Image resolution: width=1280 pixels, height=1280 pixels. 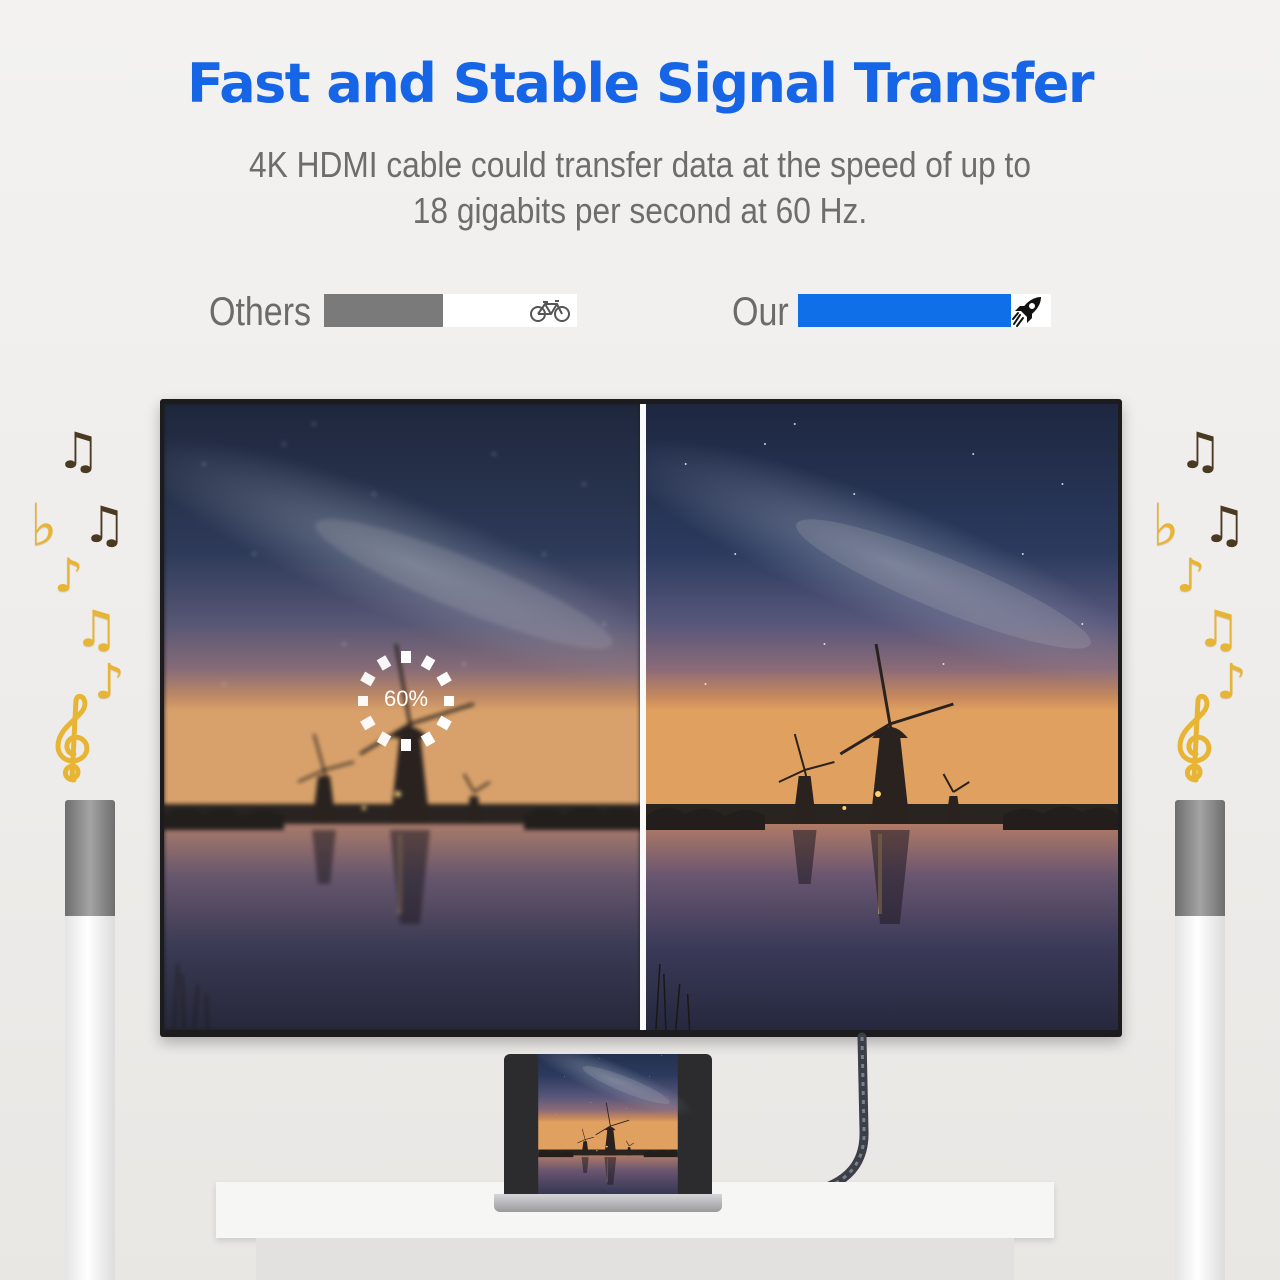 What do you see at coordinates (450, 310) in the screenshot?
I see `others-speed-bar` at bounding box center [450, 310].